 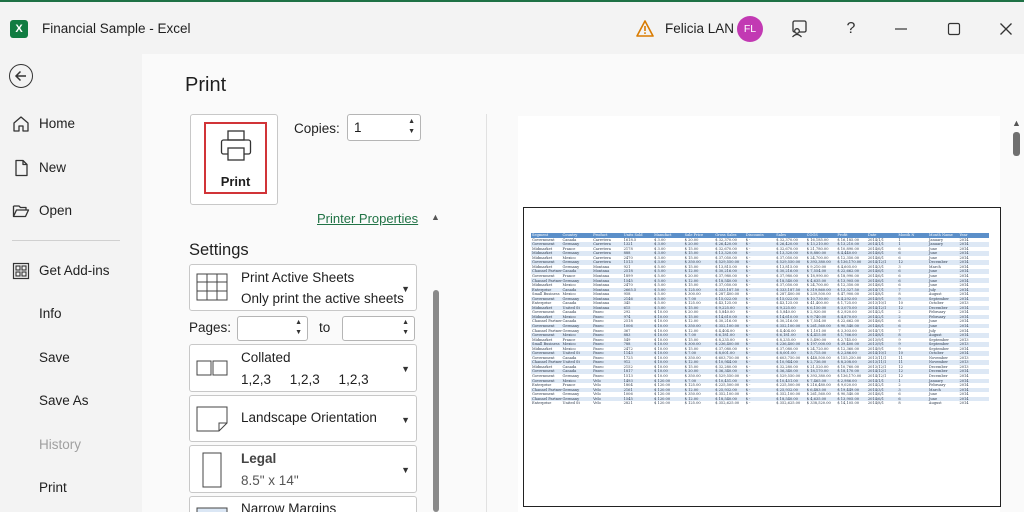 I want to click on nav-divider, so click(x=66, y=240).